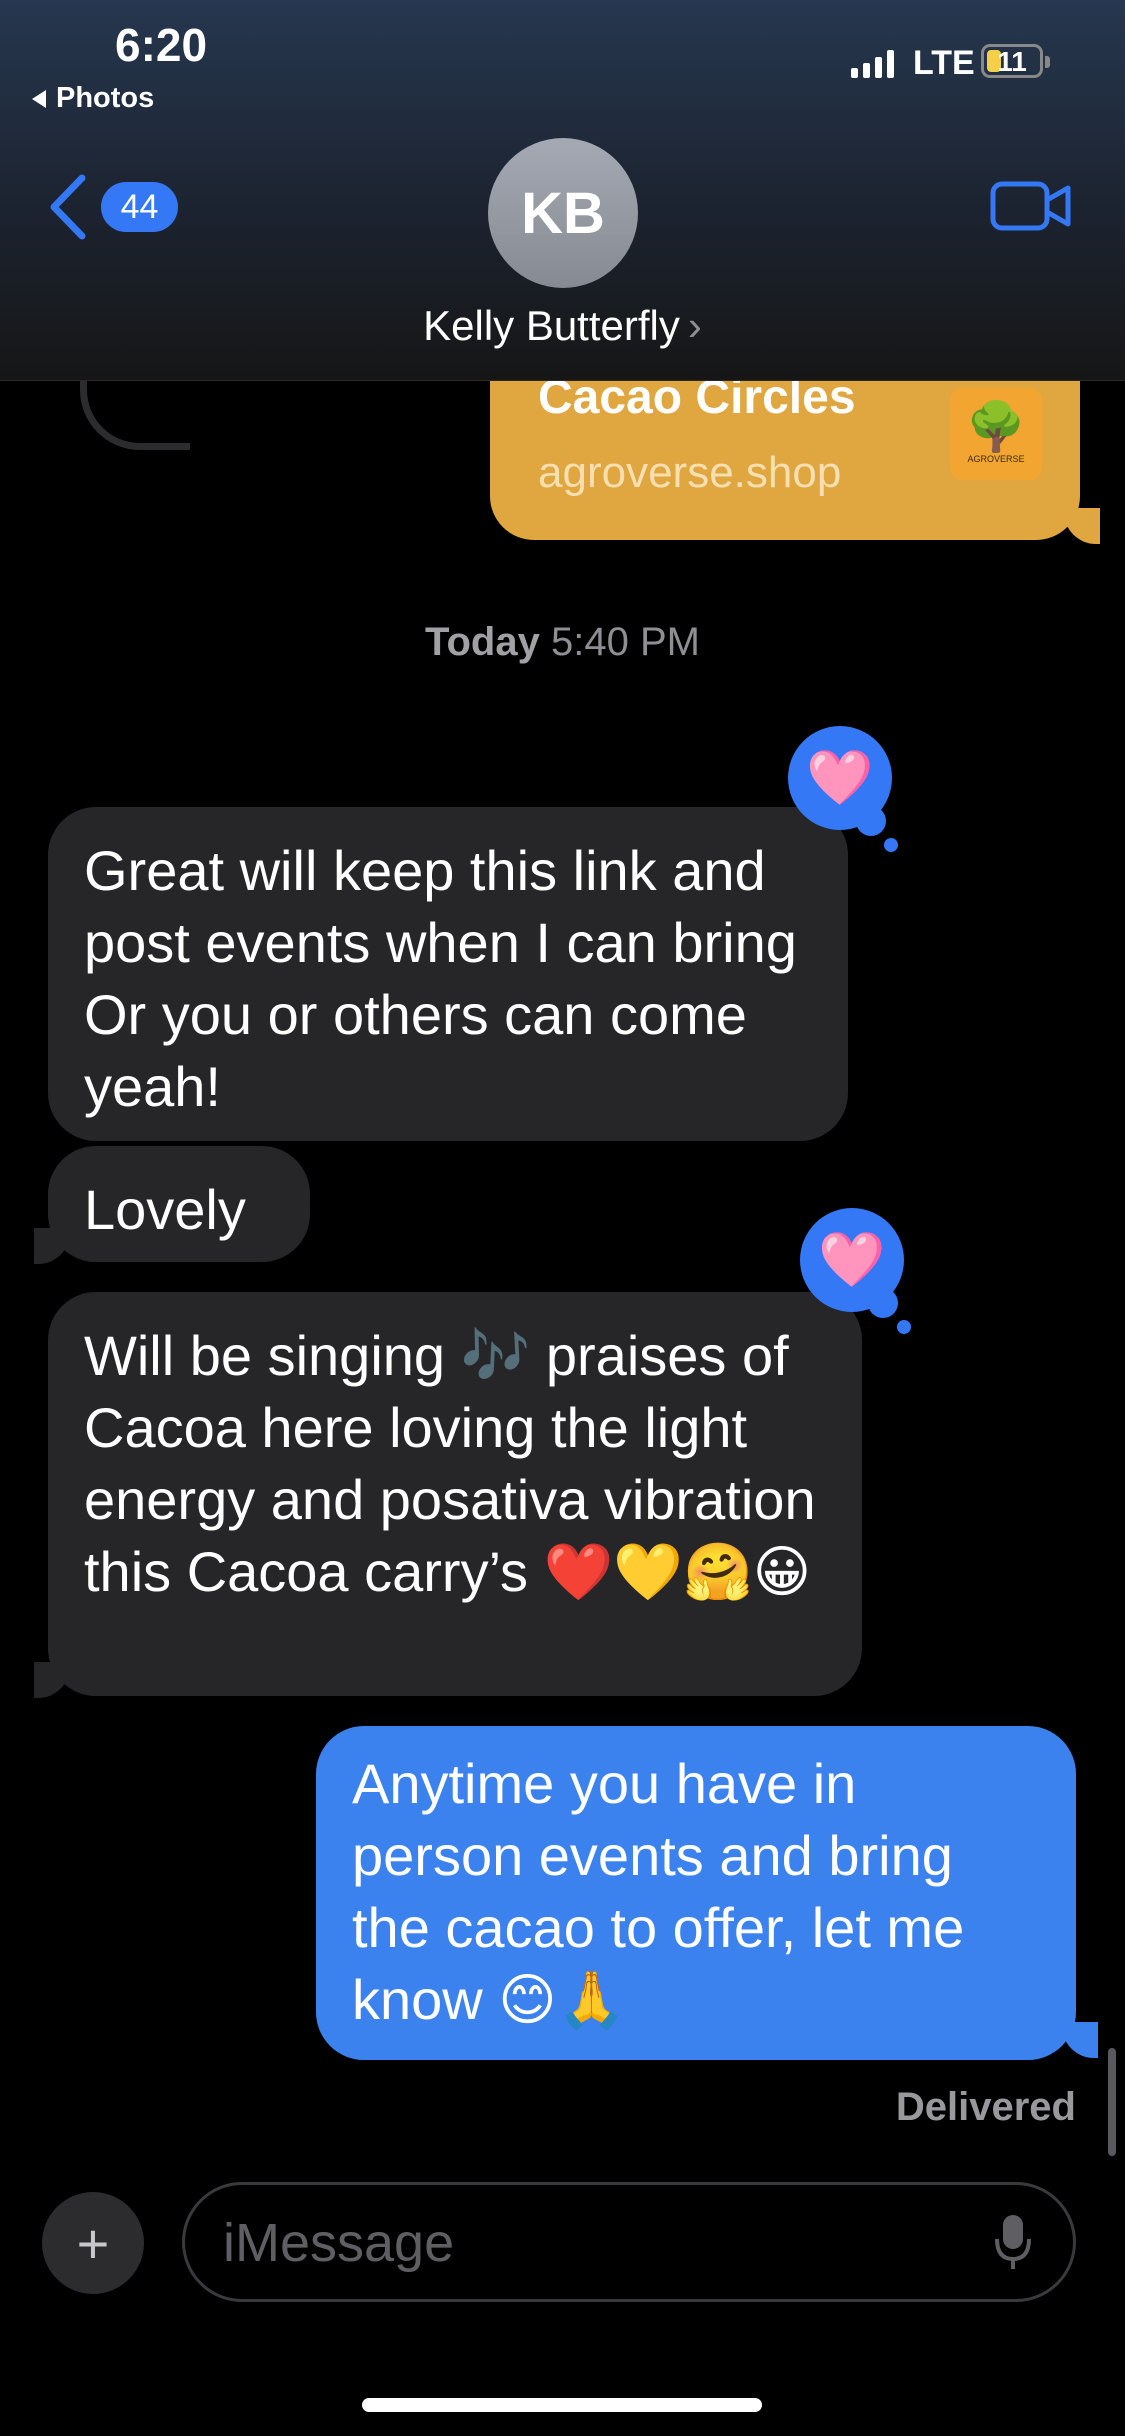 The width and height of the screenshot is (1125, 2436). I want to click on plus-icon: +, so click(93, 2243).